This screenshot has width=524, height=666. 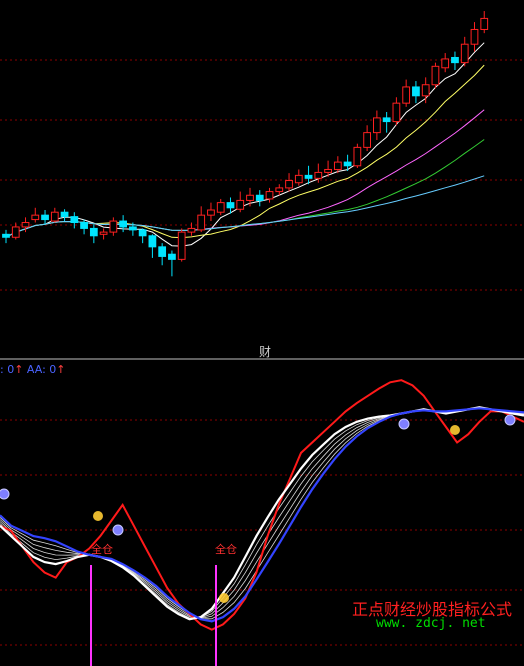 I want to click on indicator-arrow-2: ↑, so click(x=61, y=369).